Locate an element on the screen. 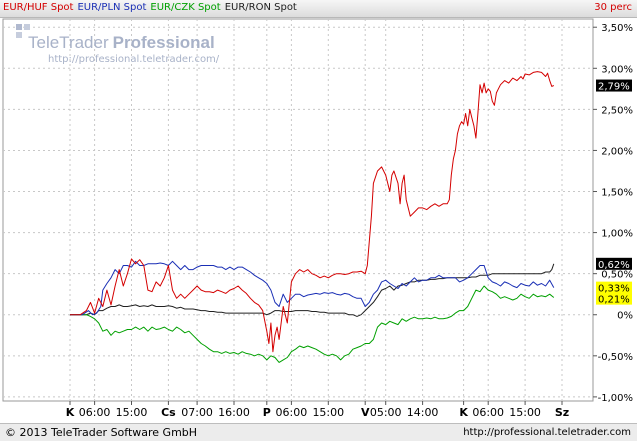 The width and height of the screenshot is (637, 441). x-tick-label: 07:00 is located at coordinates (197, 412).